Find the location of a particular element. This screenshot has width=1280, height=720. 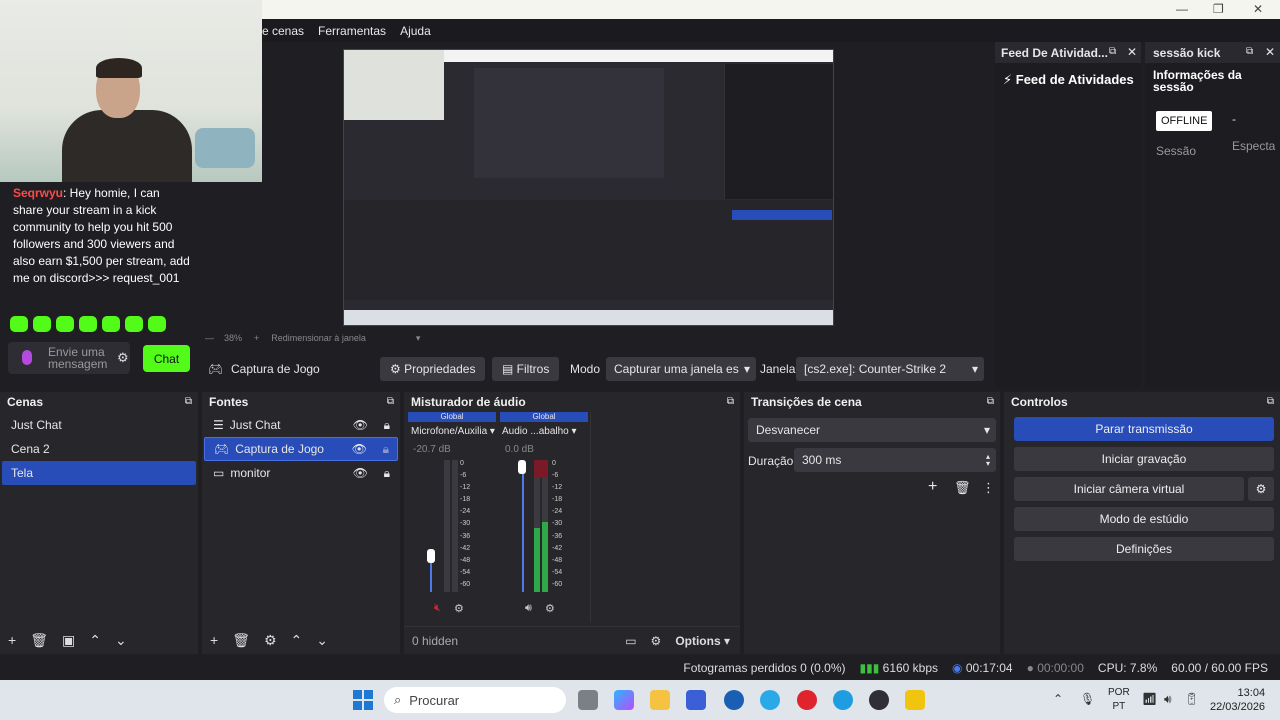

mode-dropdown: Capturar uma janela es ▾ is located at coordinates (681, 369).